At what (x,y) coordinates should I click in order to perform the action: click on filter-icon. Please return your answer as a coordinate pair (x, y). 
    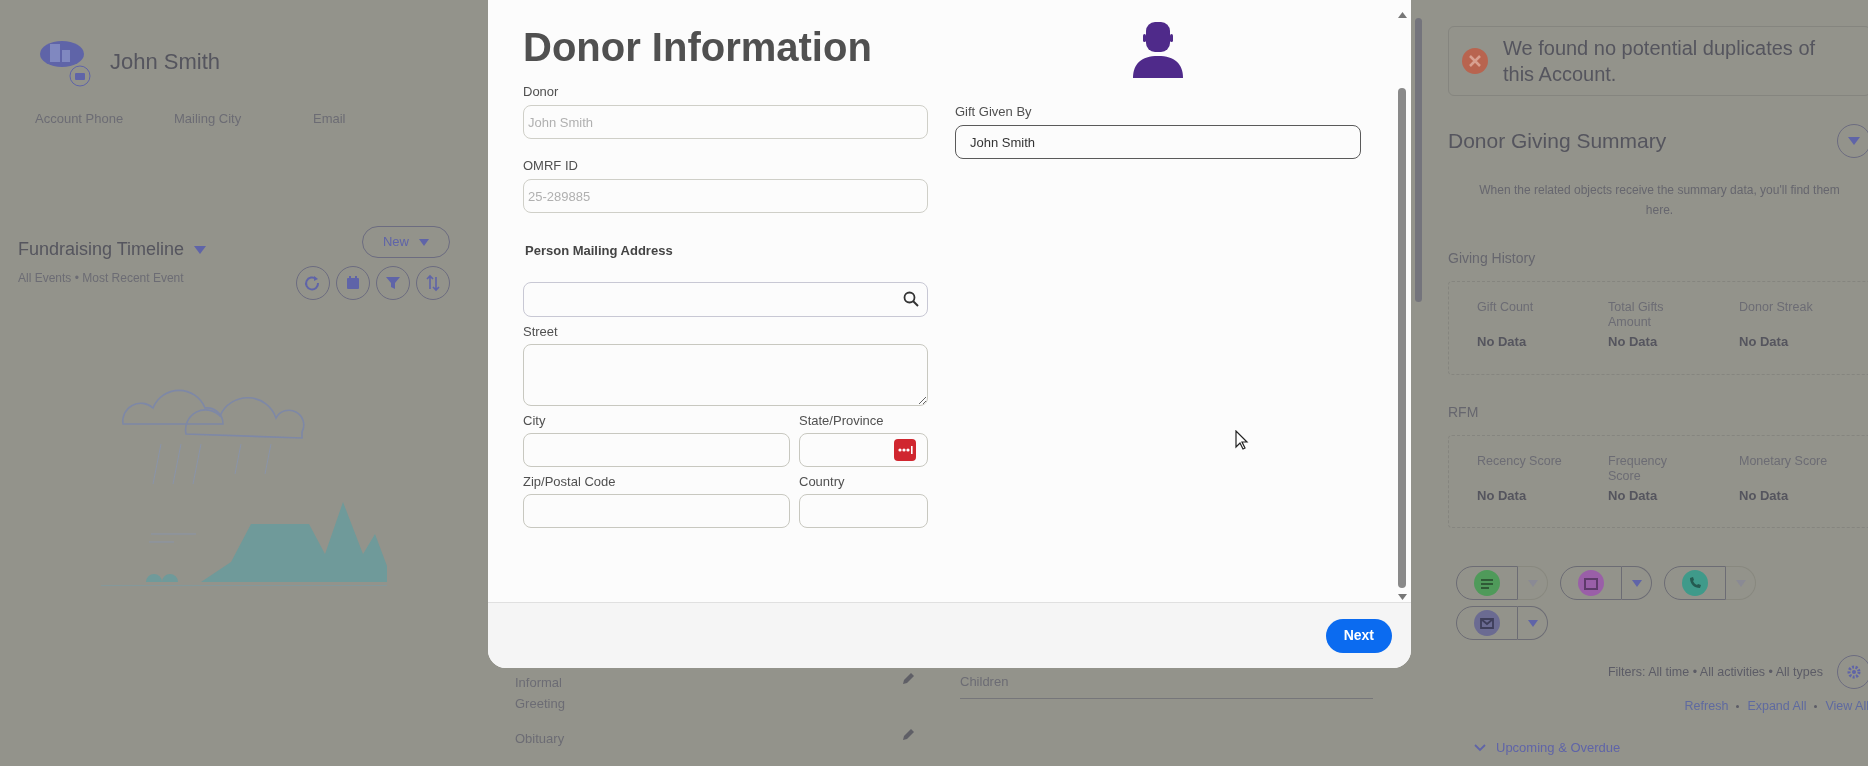
    Looking at the image, I should click on (393, 283).